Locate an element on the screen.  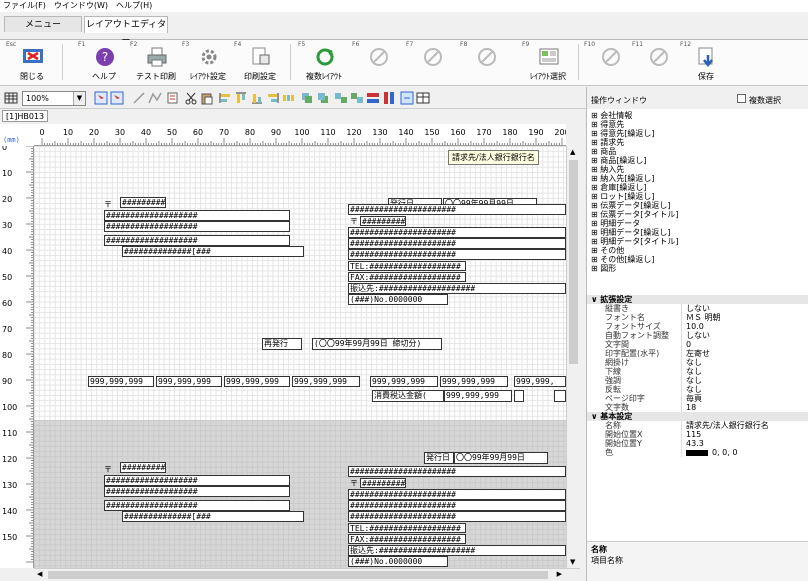
property-row: 開始位置Y 43.3 is located at coordinates (697, 443).